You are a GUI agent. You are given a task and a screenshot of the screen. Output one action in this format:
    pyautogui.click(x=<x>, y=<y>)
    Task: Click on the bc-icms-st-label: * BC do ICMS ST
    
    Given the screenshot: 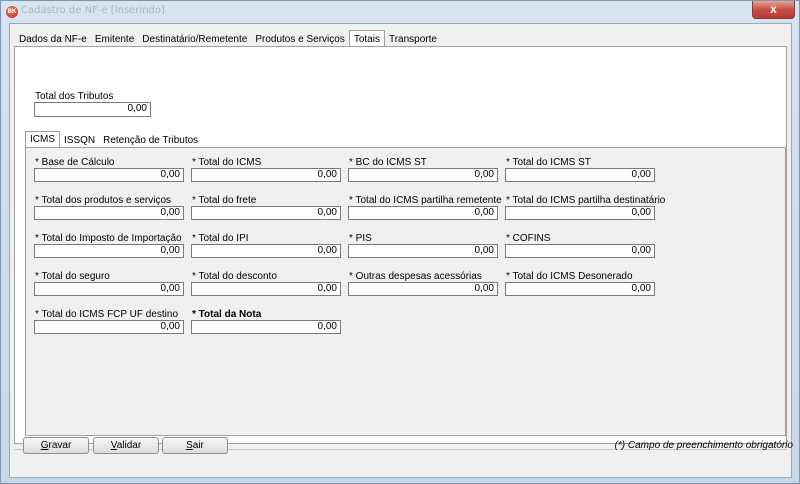 What is the action you would take?
    pyautogui.click(x=388, y=162)
    